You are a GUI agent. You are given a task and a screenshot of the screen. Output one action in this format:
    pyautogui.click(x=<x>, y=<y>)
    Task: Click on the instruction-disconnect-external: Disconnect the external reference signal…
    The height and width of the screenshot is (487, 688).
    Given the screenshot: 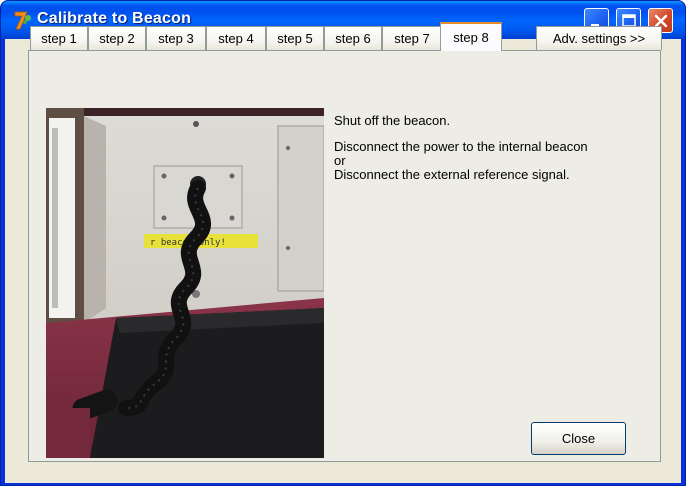 What is the action you would take?
    pyautogui.click(x=452, y=174)
    